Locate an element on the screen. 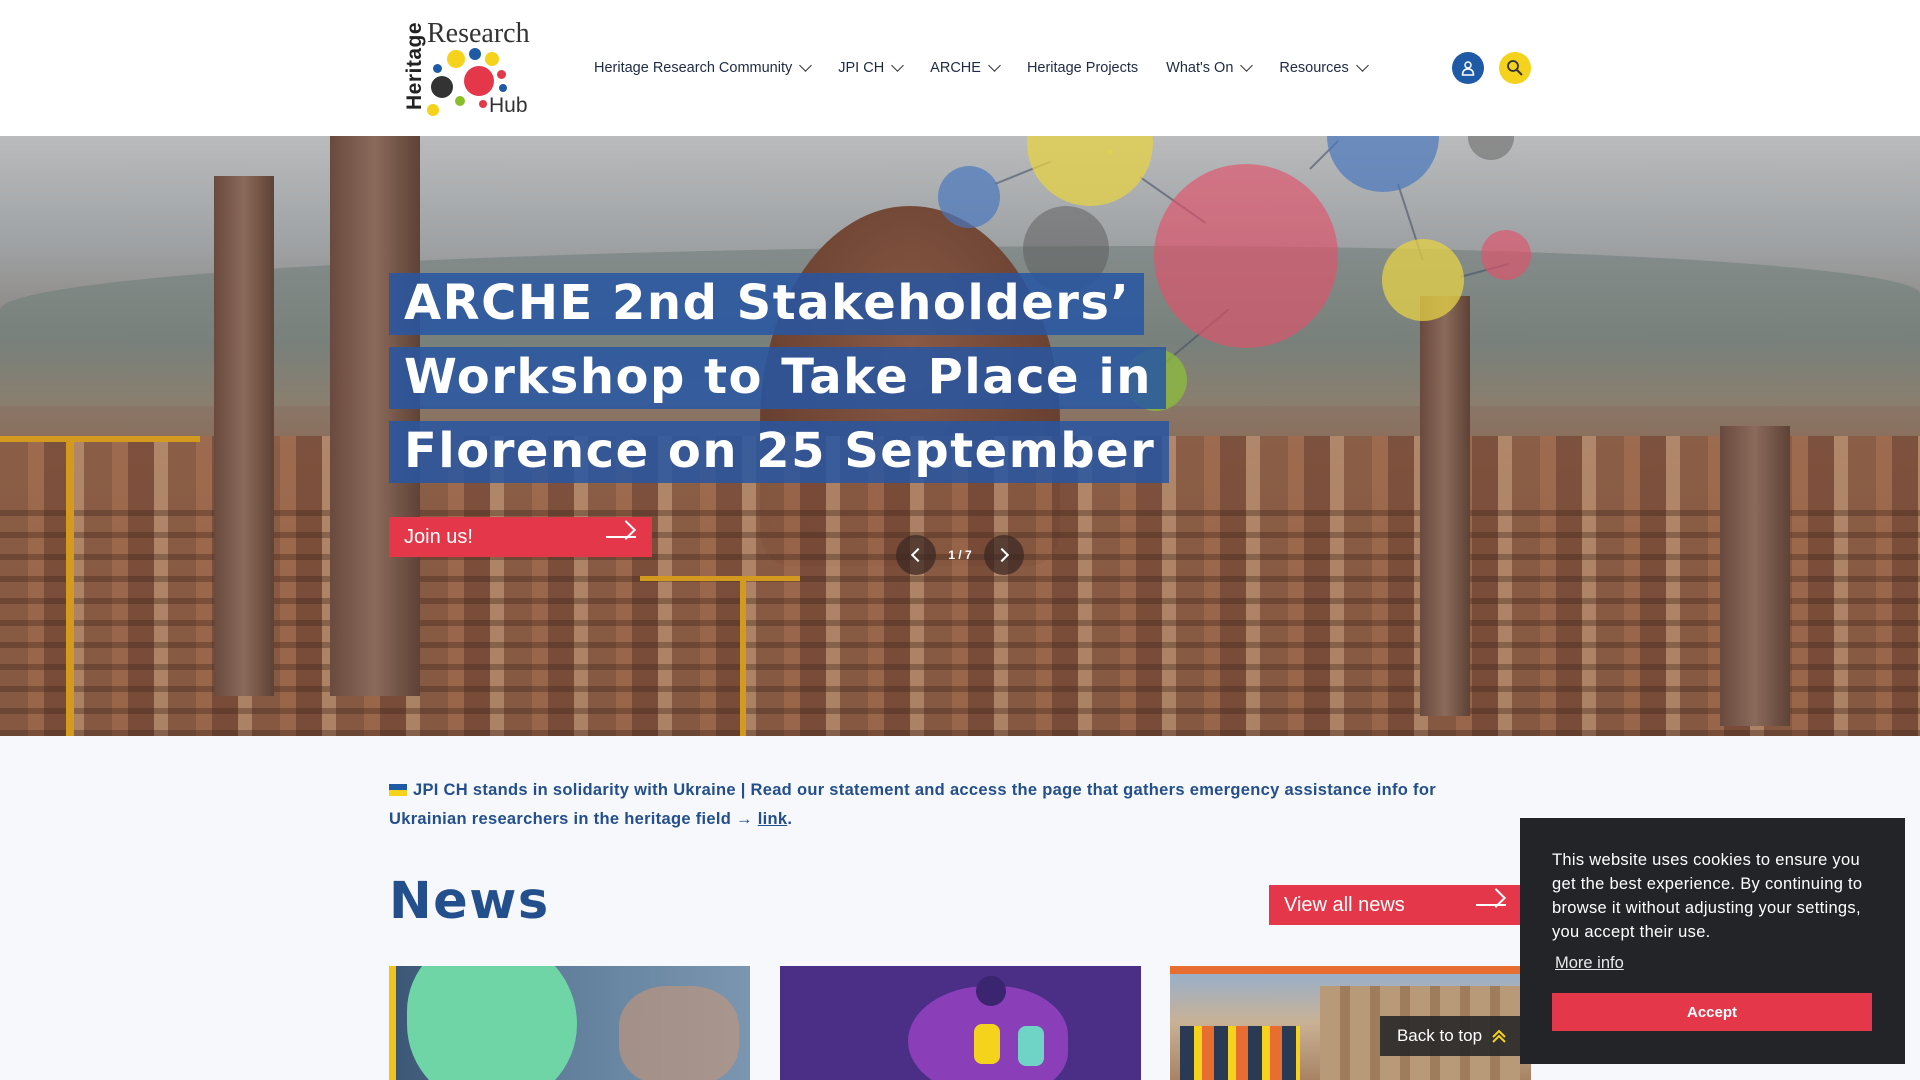 This screenshot has width=1920, height=1080. nav-item-heritage-projects: Heritage Projects is located at coordinates (1082, 68).